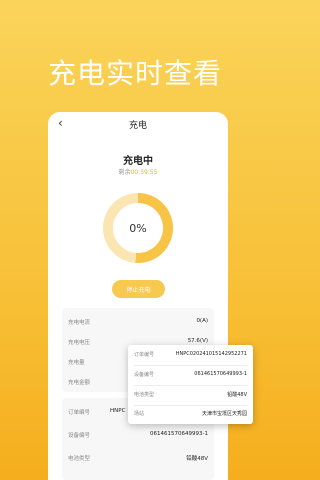 The image size is (320, 480). Describe the element at coordinates (138, 436) in the screenshot. I see `order-row: 设备编号 061461570649993-1` at that location.